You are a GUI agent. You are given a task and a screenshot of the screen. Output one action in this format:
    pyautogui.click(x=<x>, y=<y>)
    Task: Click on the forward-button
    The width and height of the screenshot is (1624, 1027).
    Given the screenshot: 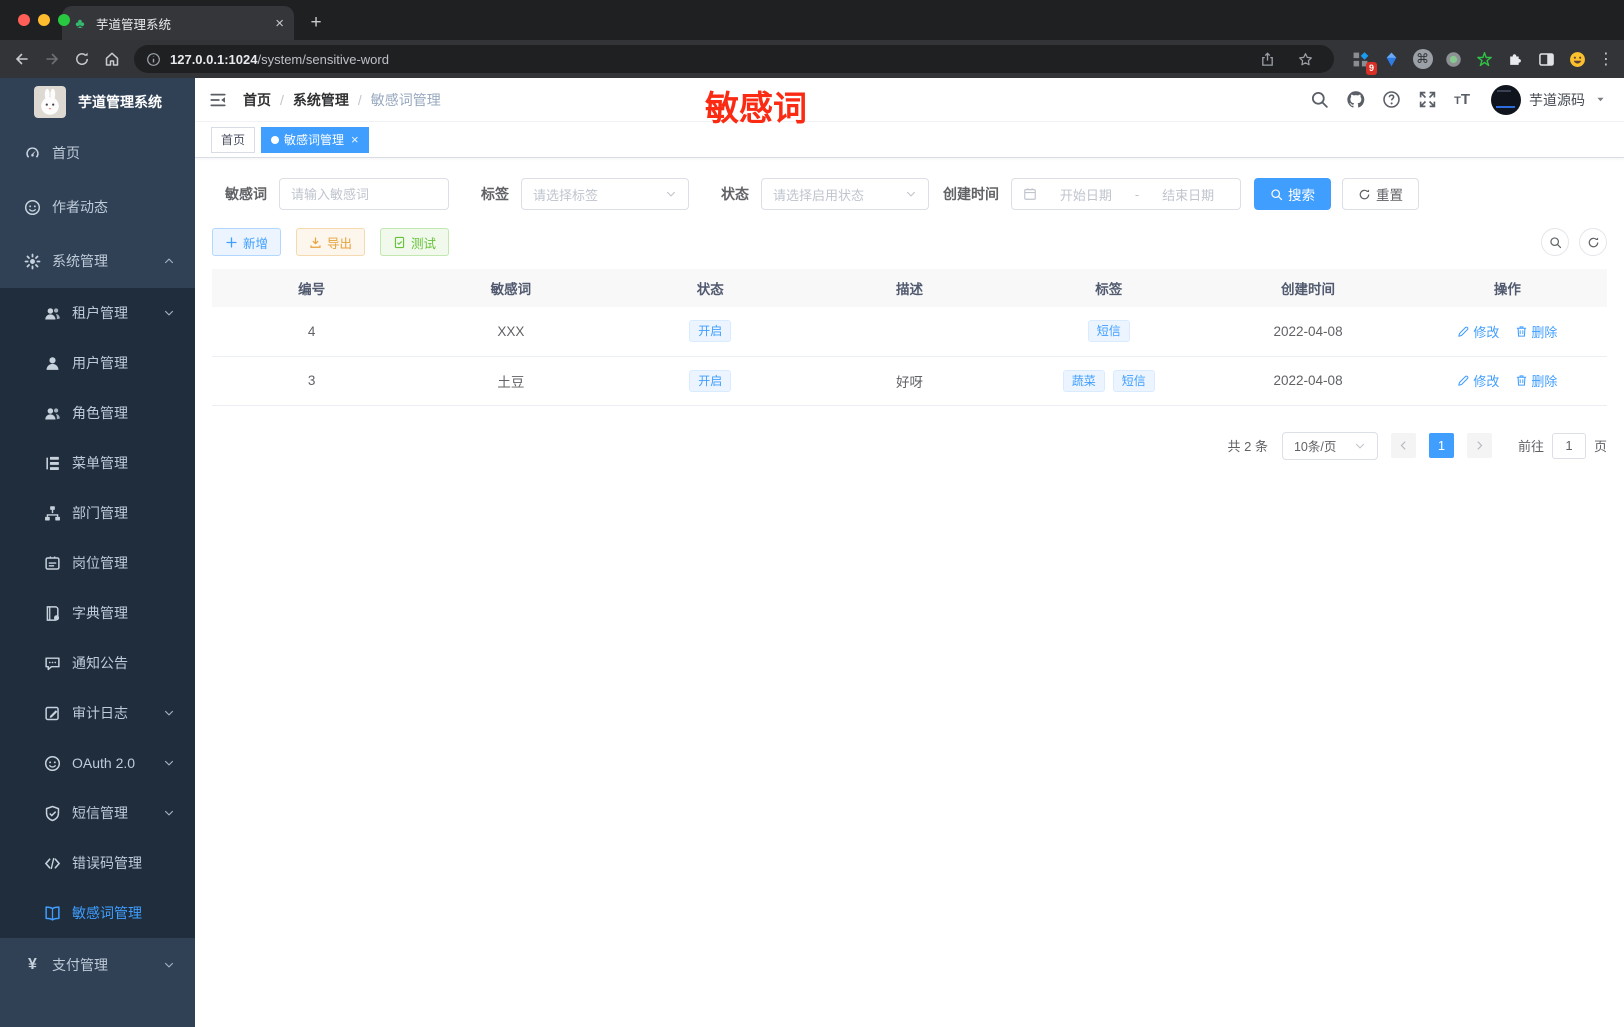 What is the action you would take?
    pyautogui.click(x=52, y=59)
    